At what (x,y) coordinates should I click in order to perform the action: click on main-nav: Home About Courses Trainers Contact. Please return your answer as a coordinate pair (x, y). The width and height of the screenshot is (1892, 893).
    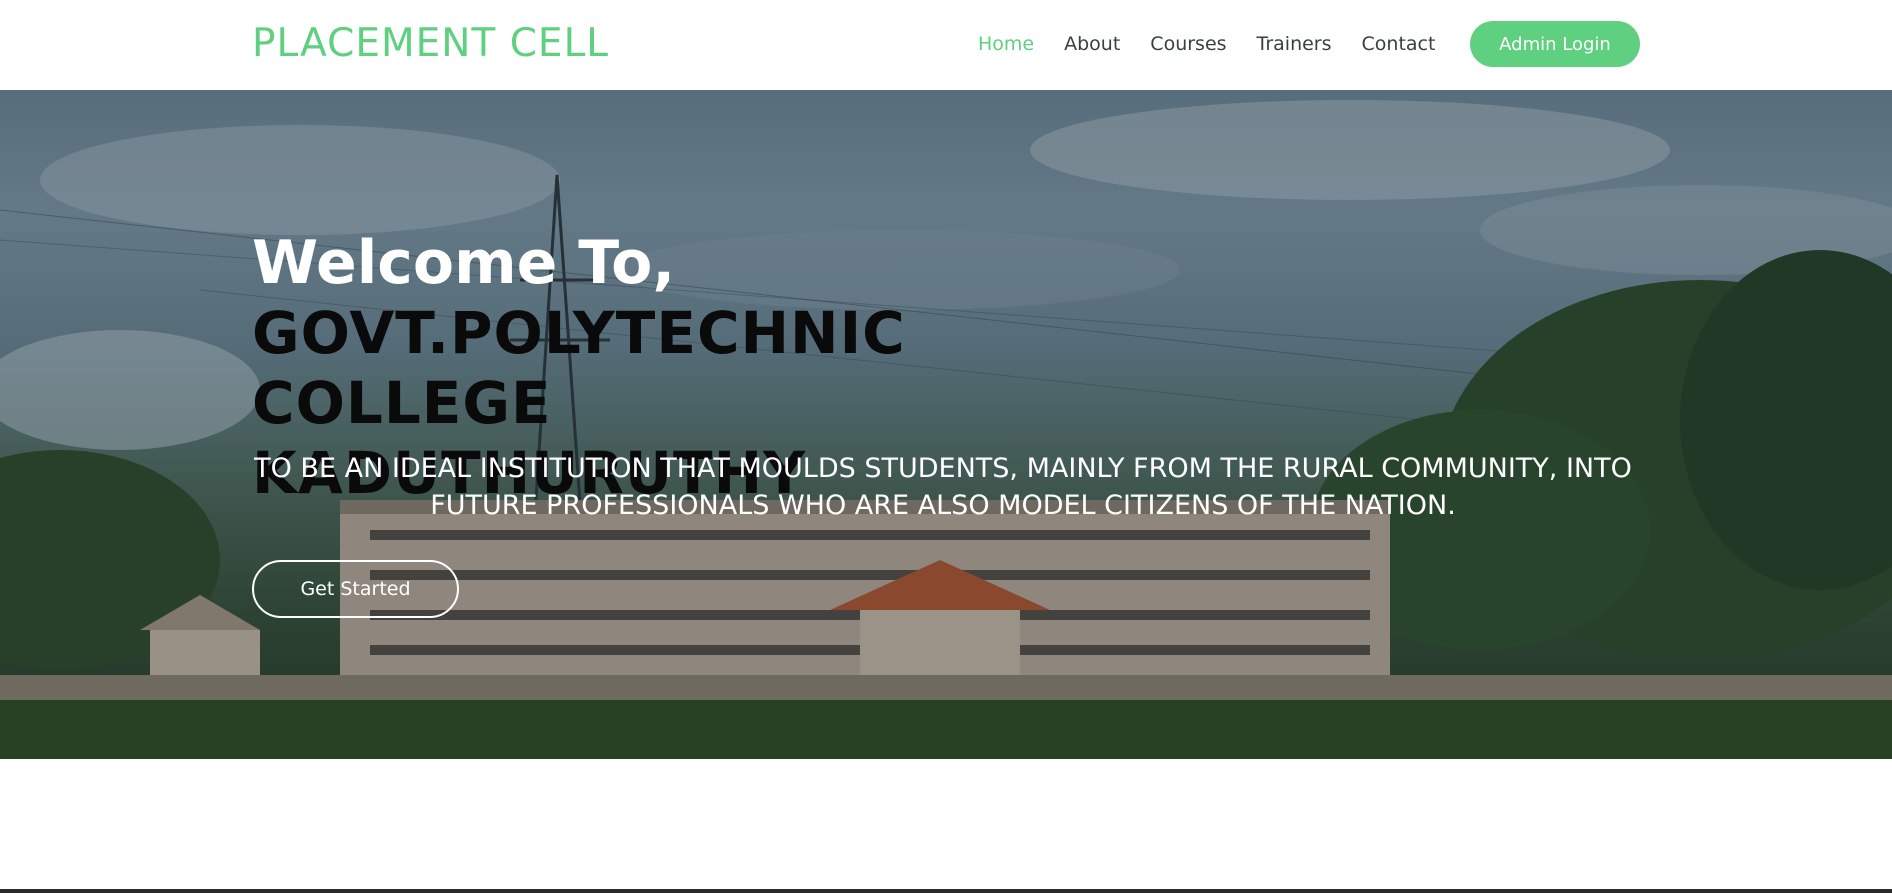
    Looking at the image, I should click on (1221, 44).